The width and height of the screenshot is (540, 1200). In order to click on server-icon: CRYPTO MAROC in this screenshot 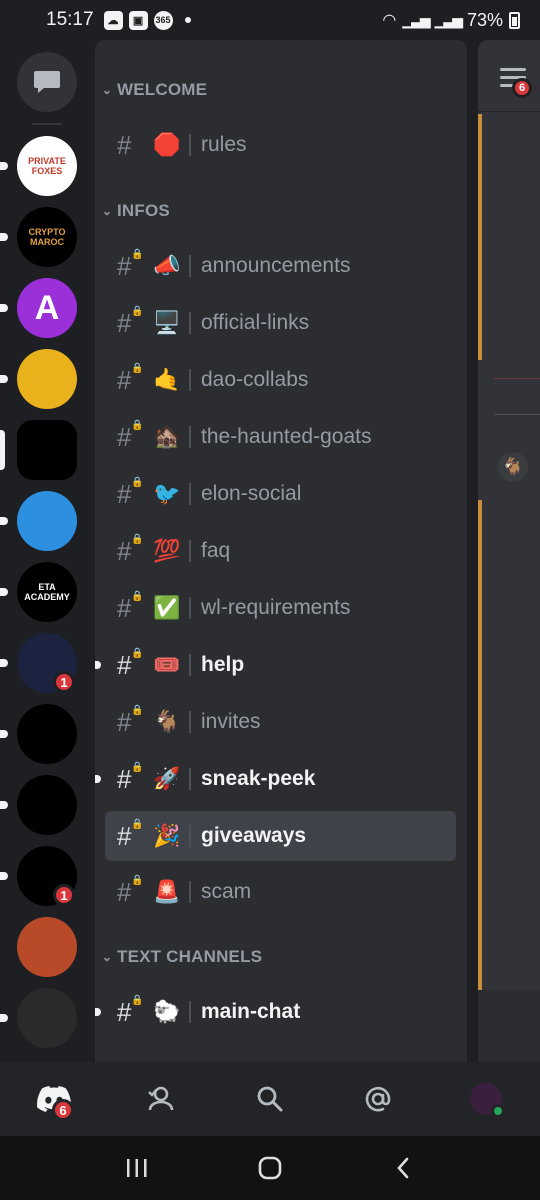, I will do `click(47, 237)`.